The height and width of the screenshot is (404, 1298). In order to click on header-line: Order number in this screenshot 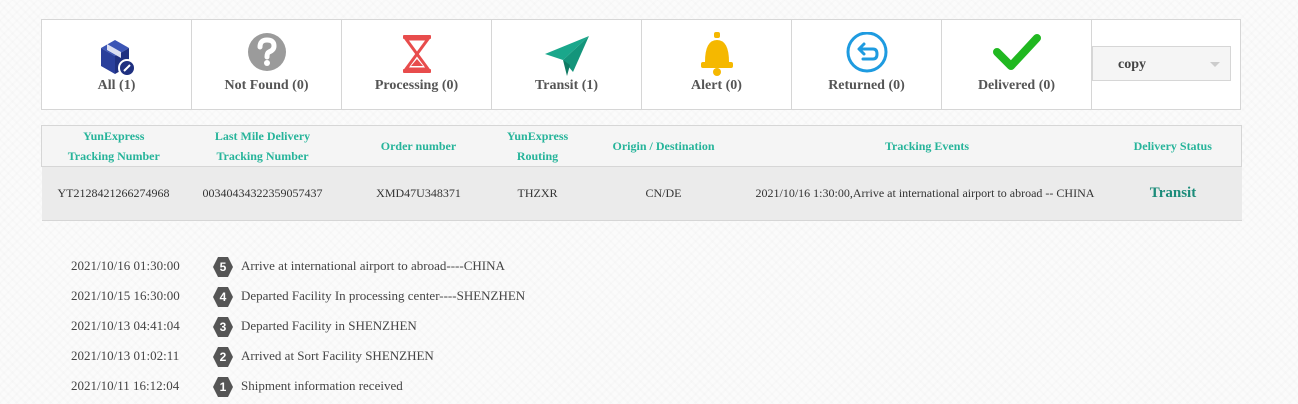, I will do `click(418, 146)`.